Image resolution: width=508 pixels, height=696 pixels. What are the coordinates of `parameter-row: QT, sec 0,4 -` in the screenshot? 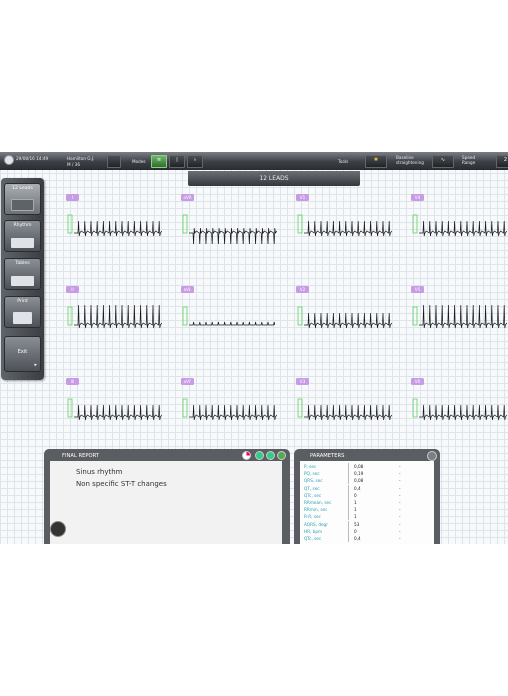 It's located at (354, 488).